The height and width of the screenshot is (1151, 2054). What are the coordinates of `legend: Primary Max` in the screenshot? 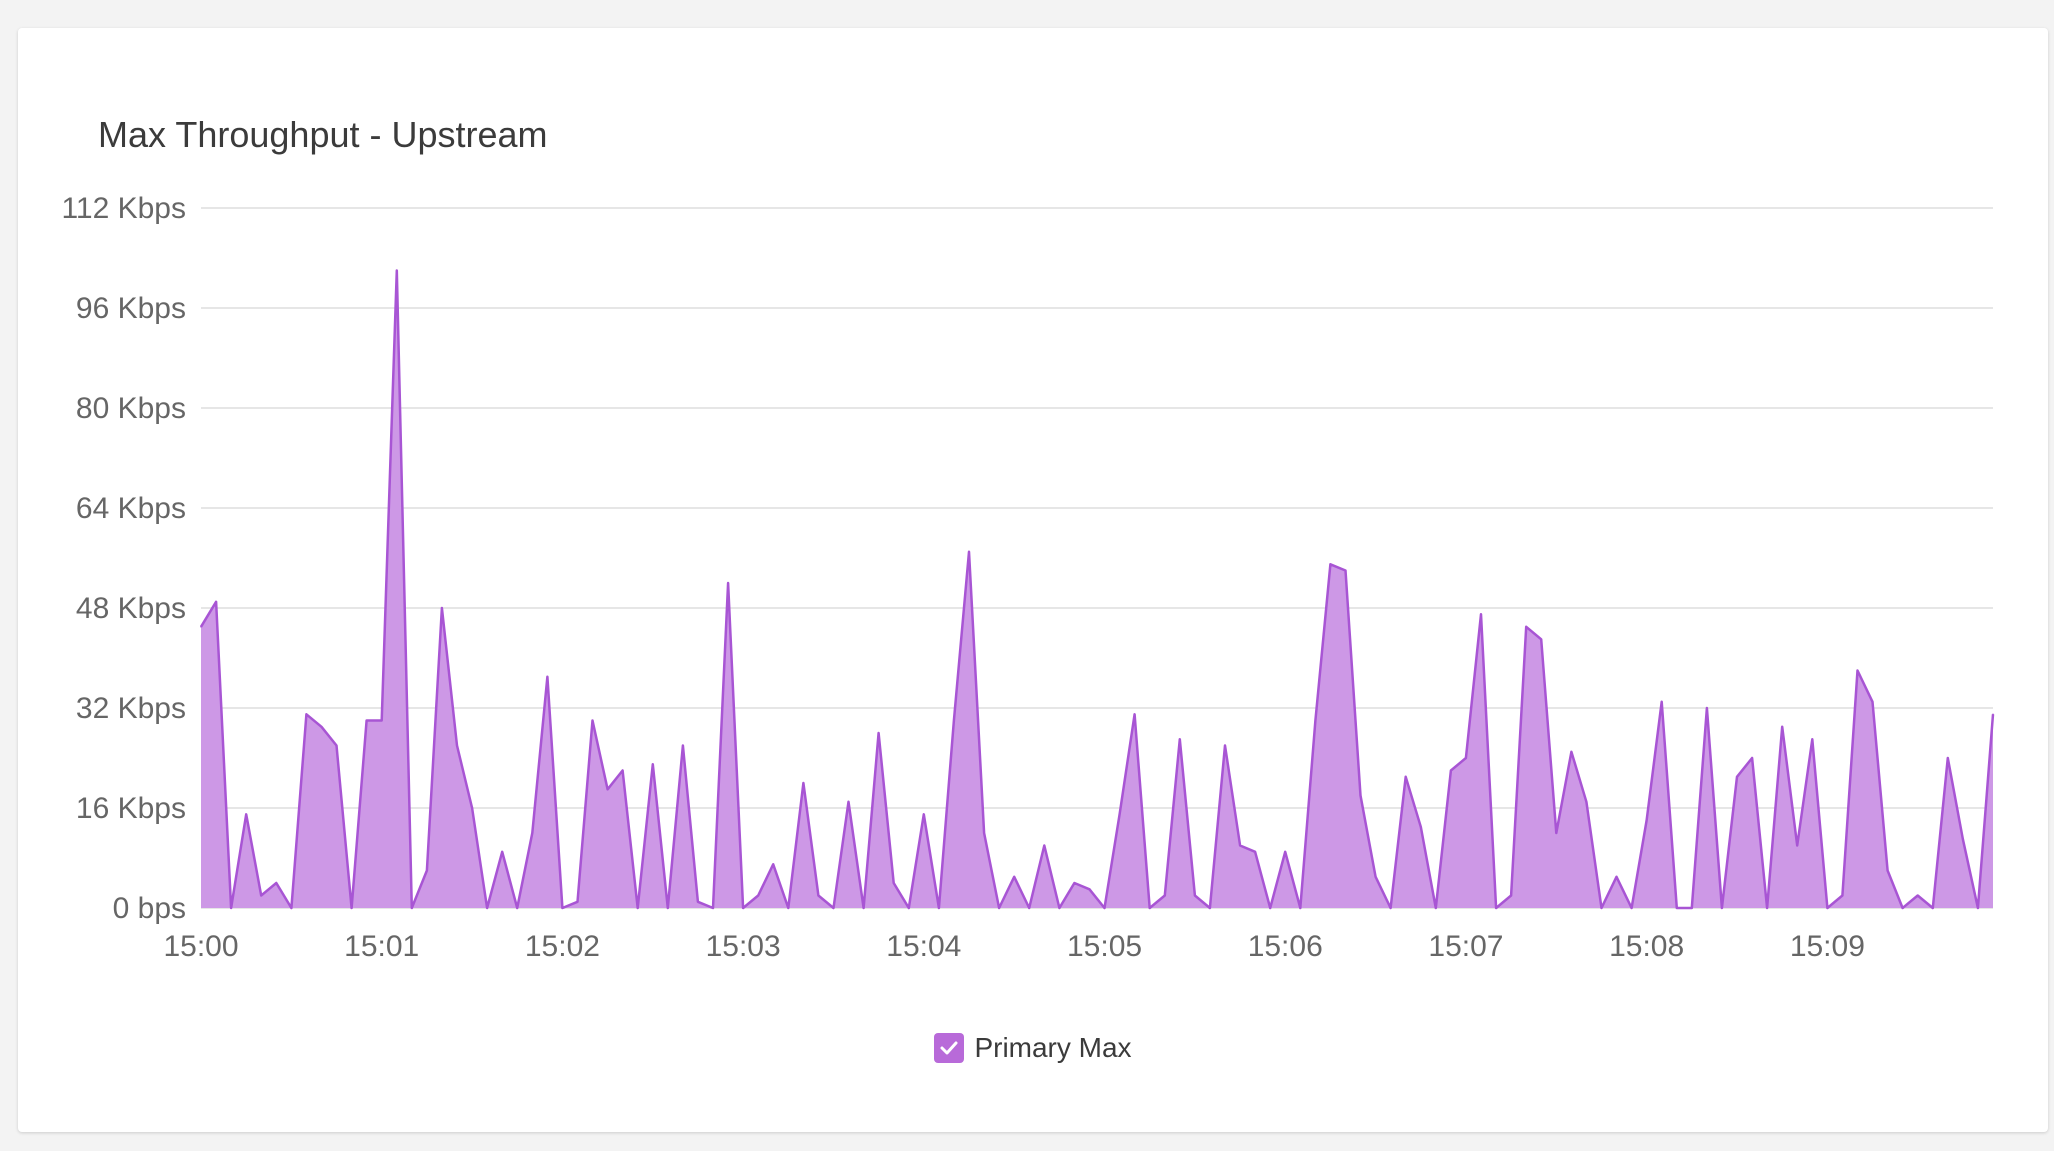 It's located at (1033, 1048).